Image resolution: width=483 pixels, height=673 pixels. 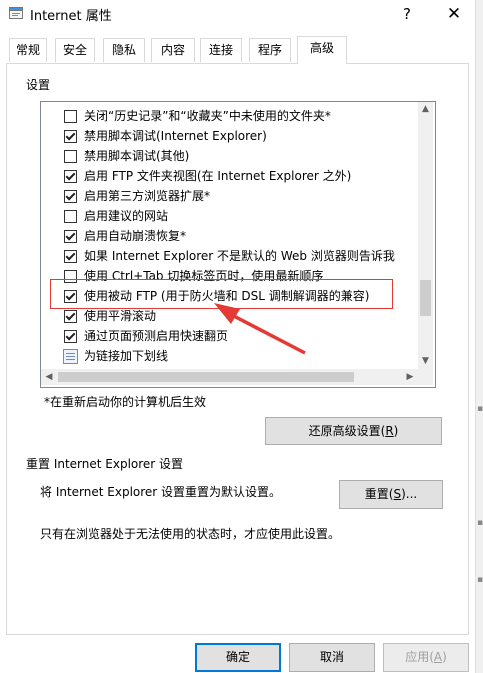 What do you see at coordinates (105, 464) in the screenshot?
I see `reset-section-heading: 重置 Internet Explorer 设置` at bounding box center [105, 464].